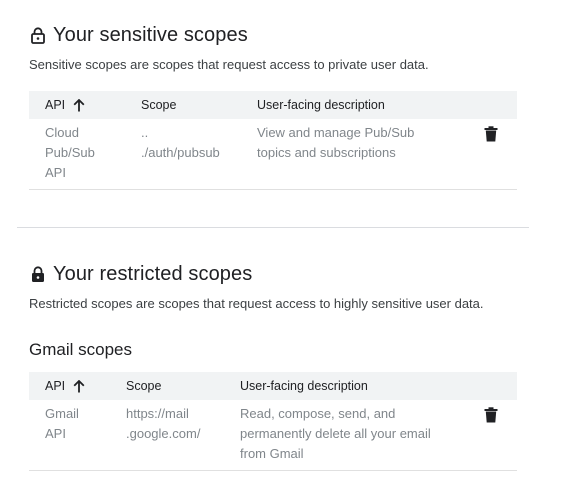  Describe the element at coordinates (38, 35) in the screenshot. I see `lock-open-outline-icon` at that location.